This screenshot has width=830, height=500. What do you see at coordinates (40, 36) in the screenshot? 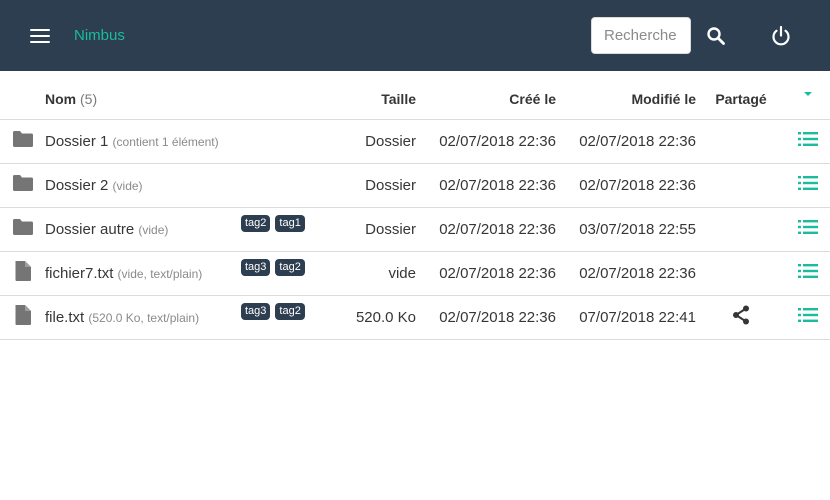
I see `hamburger-menu-icon` at bounding box center [40, 36].